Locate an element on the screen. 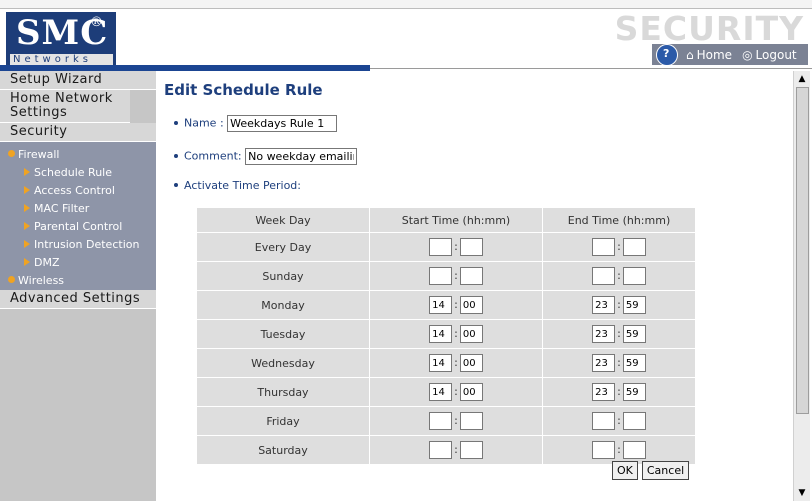 This screenshot has height=501, width=812. bullet-icon is located at coordinates (176, 155).